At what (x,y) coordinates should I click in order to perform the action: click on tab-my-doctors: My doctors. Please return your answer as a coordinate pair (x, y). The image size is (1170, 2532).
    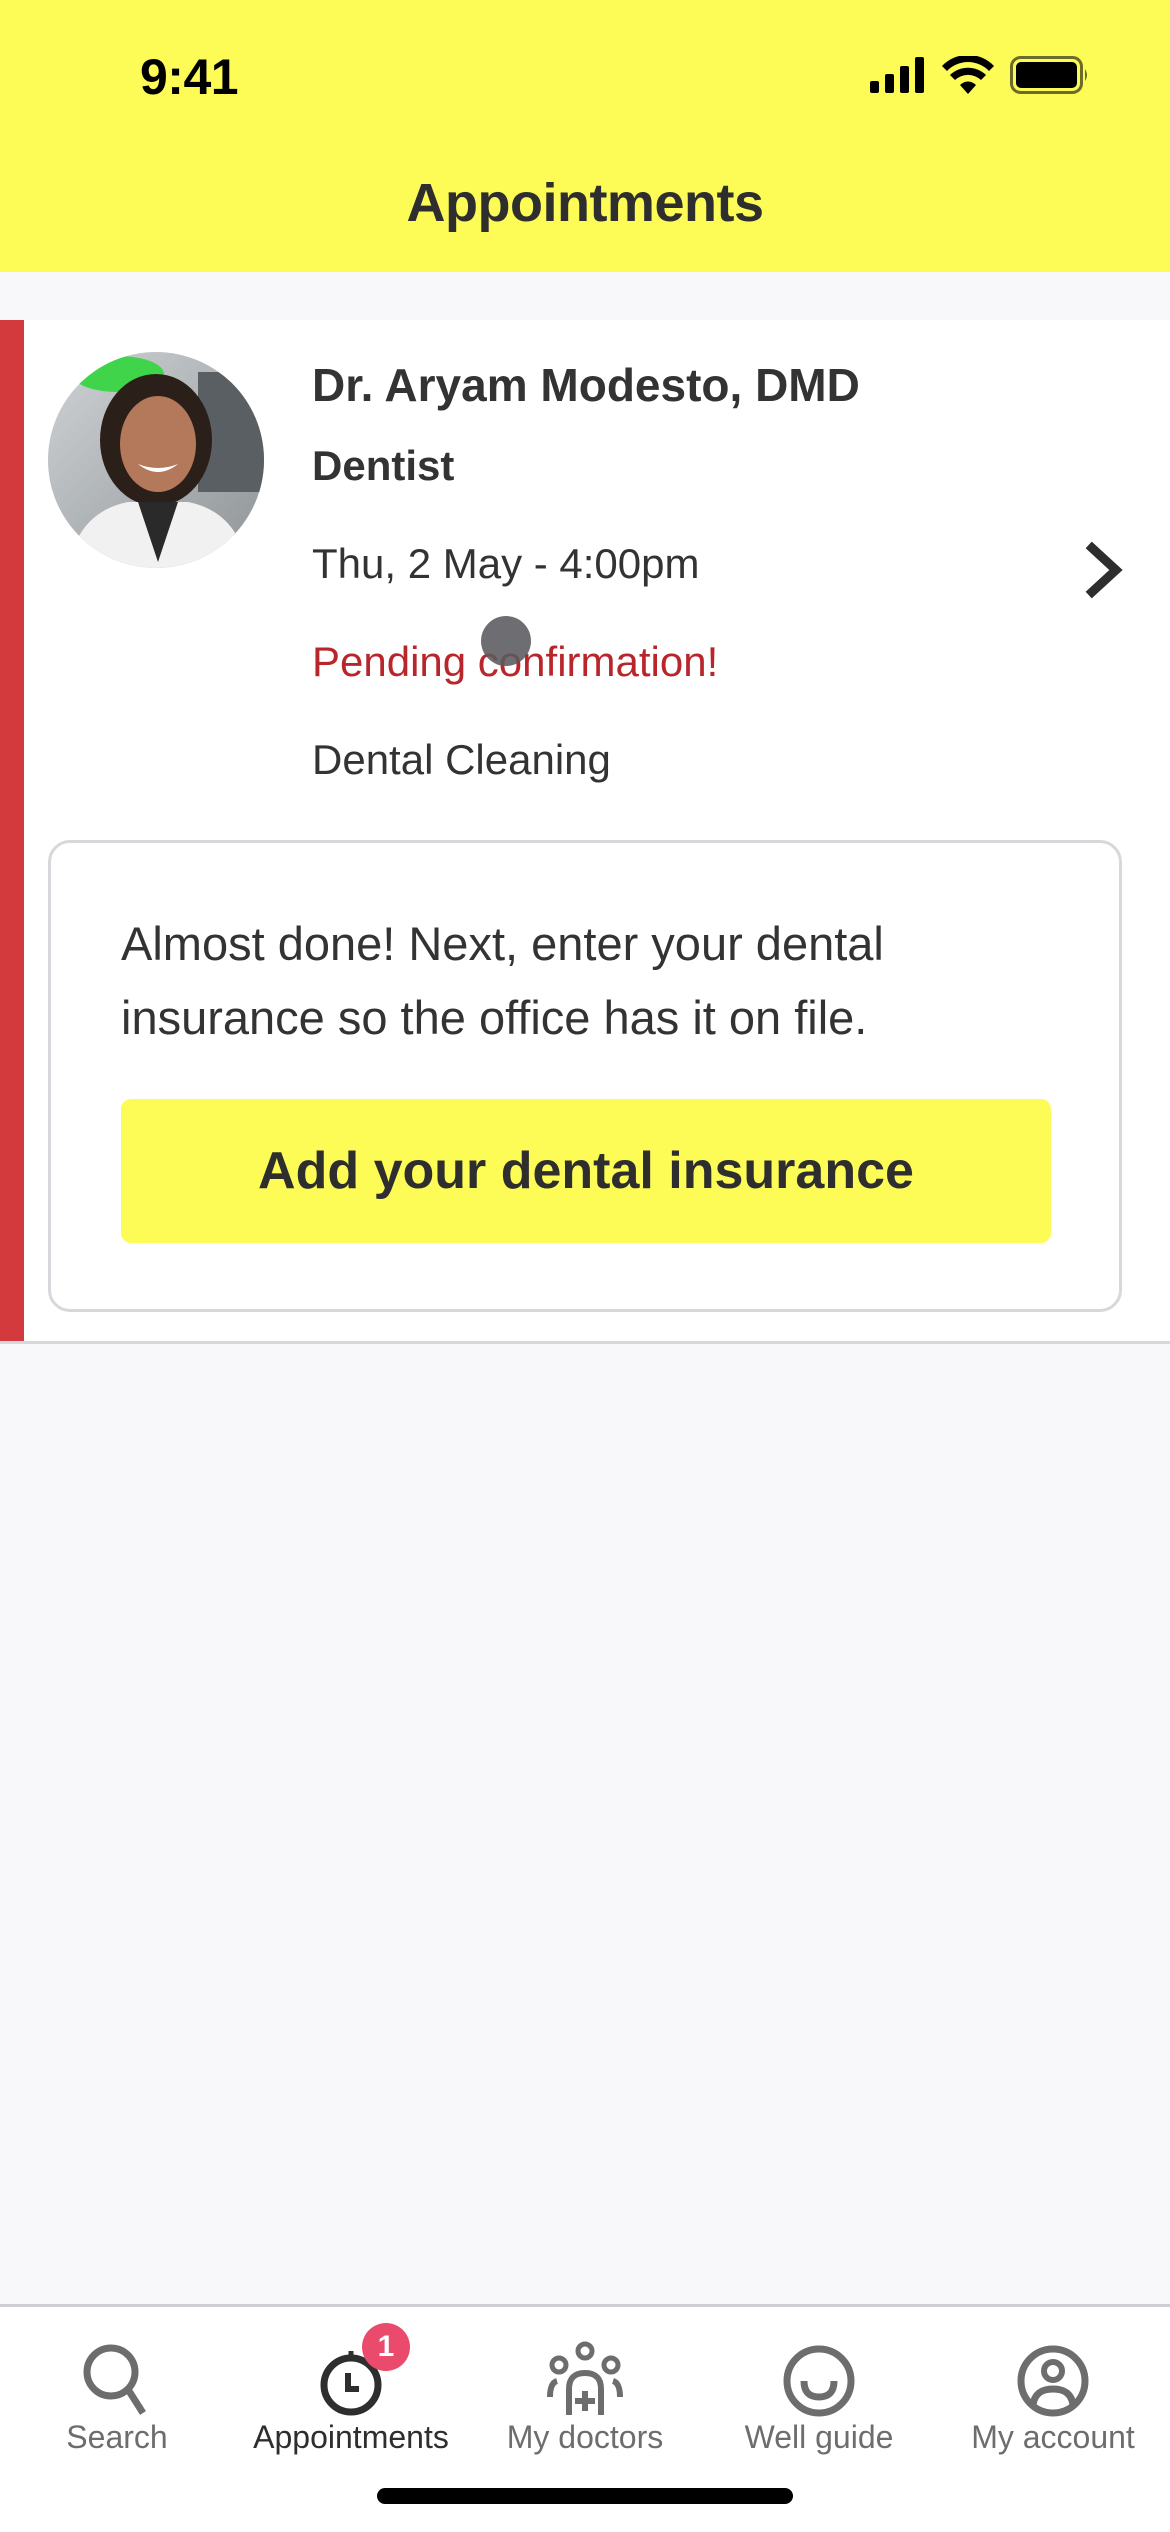
    Looking at the image, I should click on (585, 2392).